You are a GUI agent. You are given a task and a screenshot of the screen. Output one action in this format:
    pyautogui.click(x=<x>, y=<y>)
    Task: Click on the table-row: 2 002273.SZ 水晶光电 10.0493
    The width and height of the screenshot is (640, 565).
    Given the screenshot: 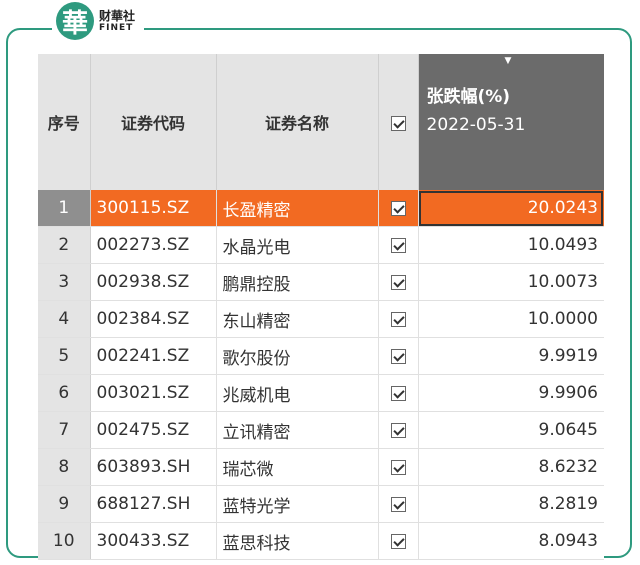 What is the action you would take?
    pyautogui.click(x=321, y=245)
    